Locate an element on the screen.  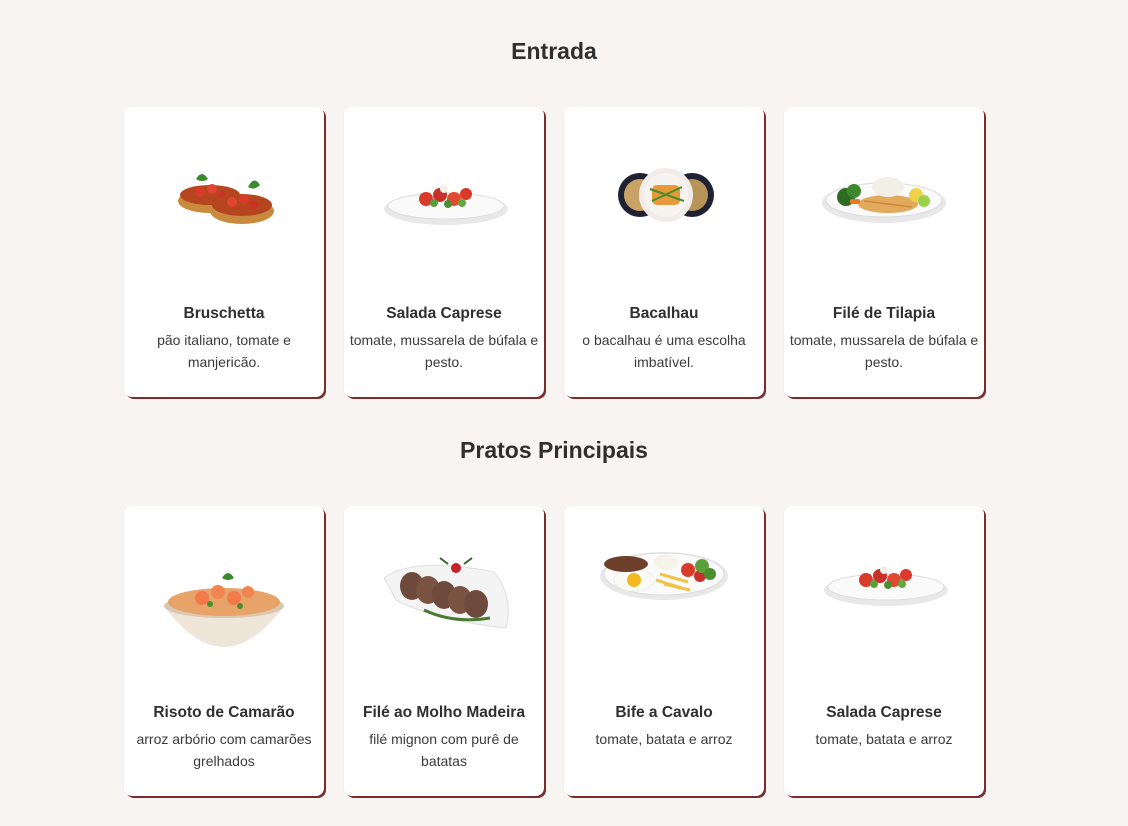
dish-name: Filé ao Molho Madeira is located at coordinates (444, 712).